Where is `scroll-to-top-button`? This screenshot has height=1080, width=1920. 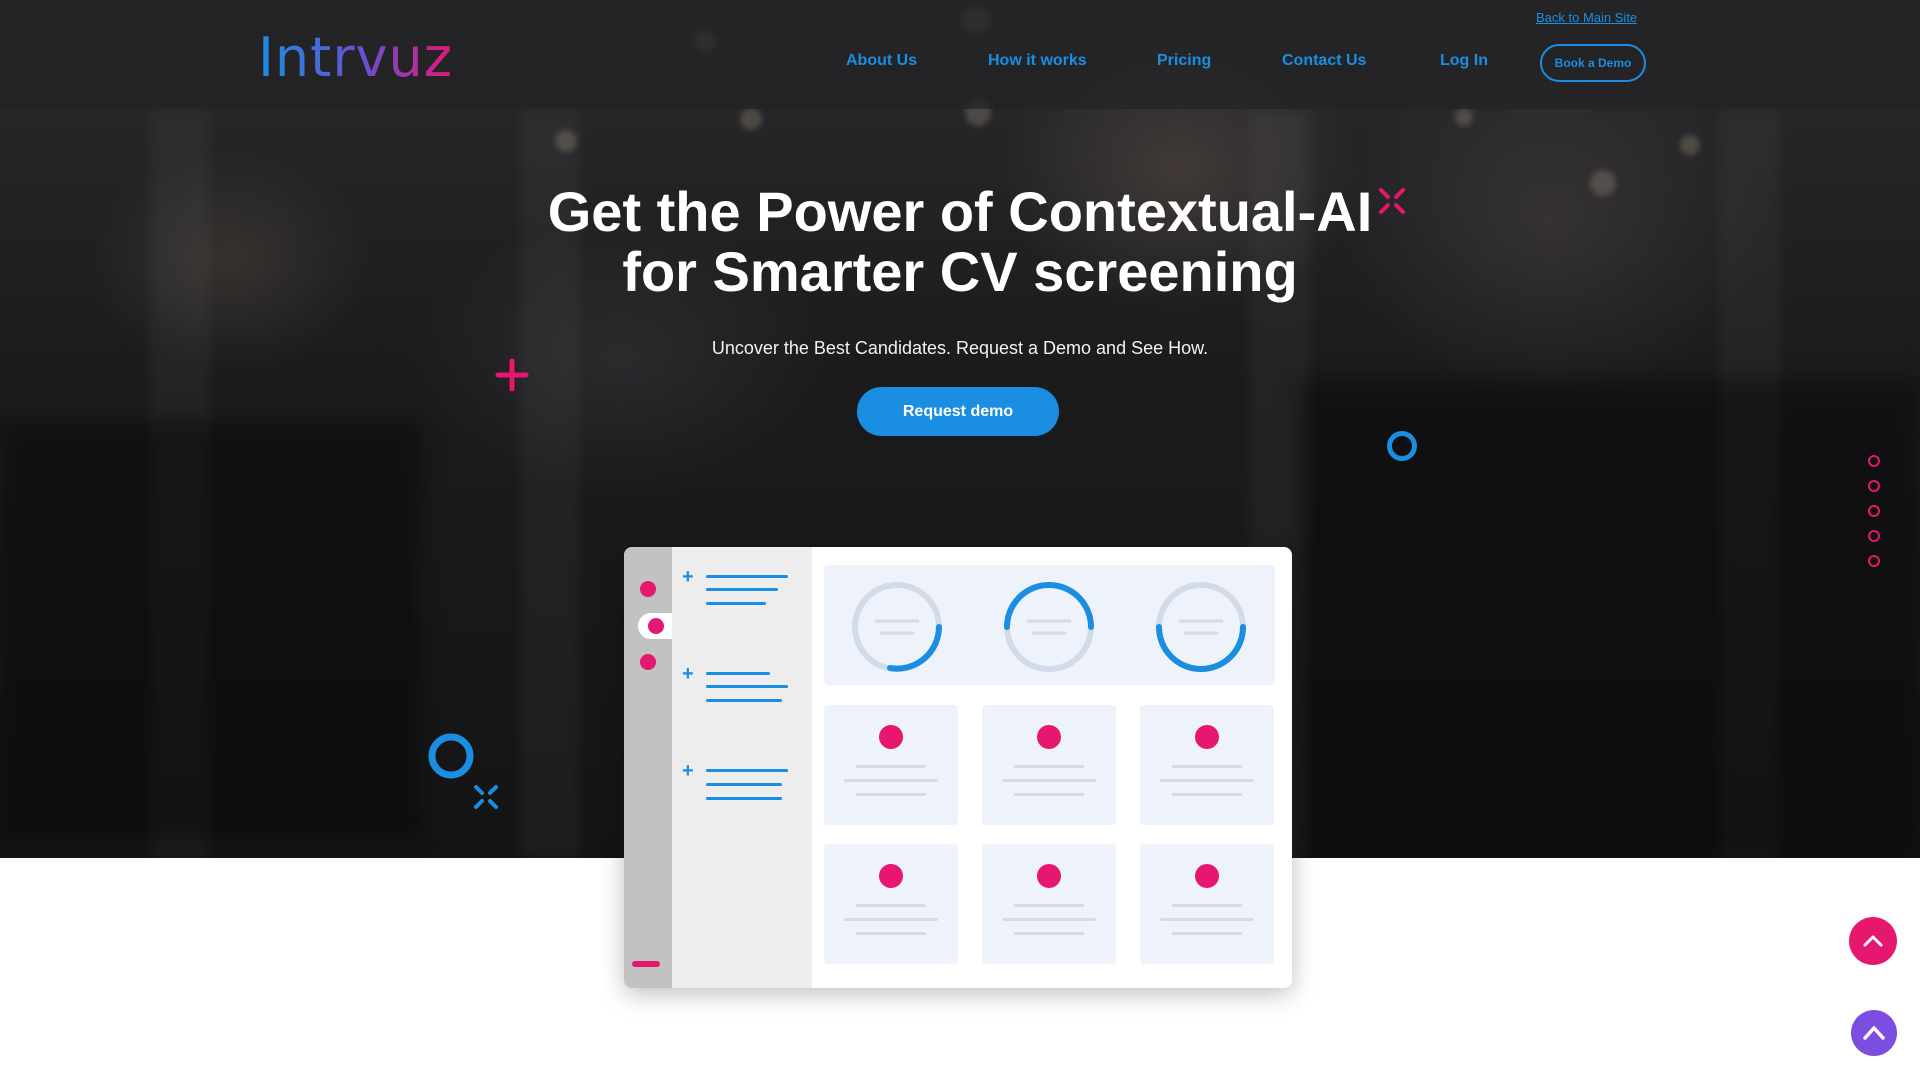
scroll-to-top-button is located at coordinates (1873, 941).